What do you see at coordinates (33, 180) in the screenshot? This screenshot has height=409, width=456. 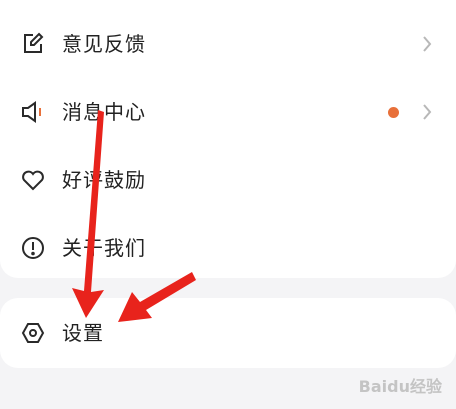 I see `heart-icon` at bounding box center [33, 180].